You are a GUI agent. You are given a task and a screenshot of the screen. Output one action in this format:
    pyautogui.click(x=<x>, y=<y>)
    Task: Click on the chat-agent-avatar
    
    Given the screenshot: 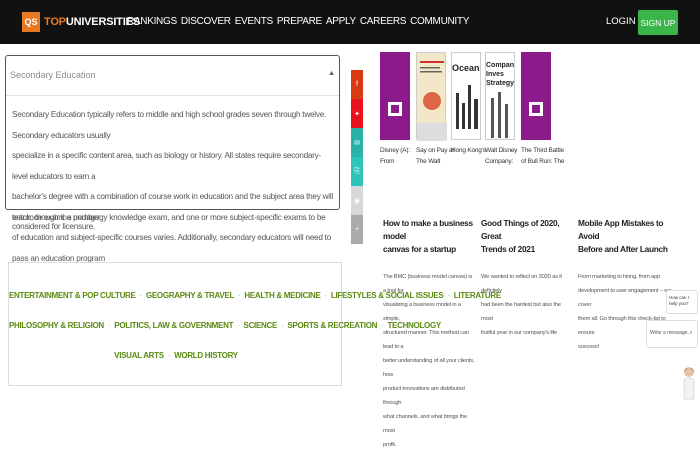 What is the action you would take?
    pyautogui.click(x=689, y=382)
    